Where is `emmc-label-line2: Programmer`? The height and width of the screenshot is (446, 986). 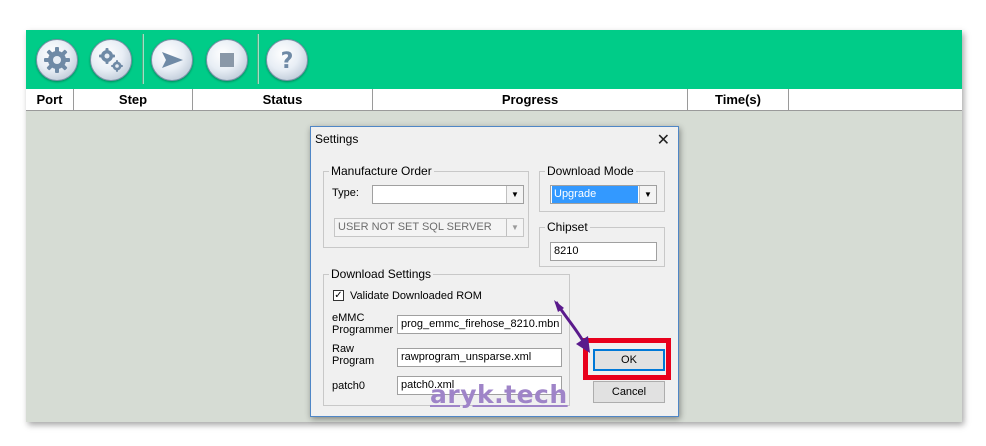 emmc-label-line2: Programmer is located at coordinates (363, 330).